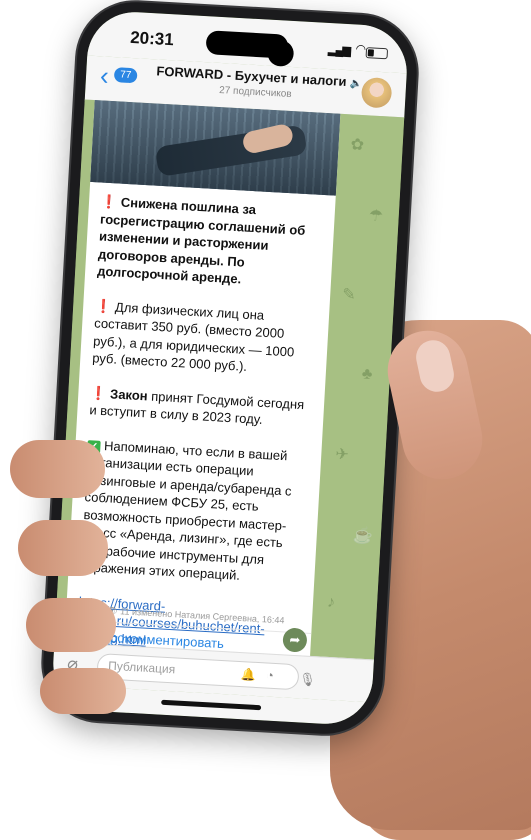 The height and width of the screenshot is (840, 531). Describe the element at coordinates (376, 92) in the screenshot. I see `channel-avatar` at that location.